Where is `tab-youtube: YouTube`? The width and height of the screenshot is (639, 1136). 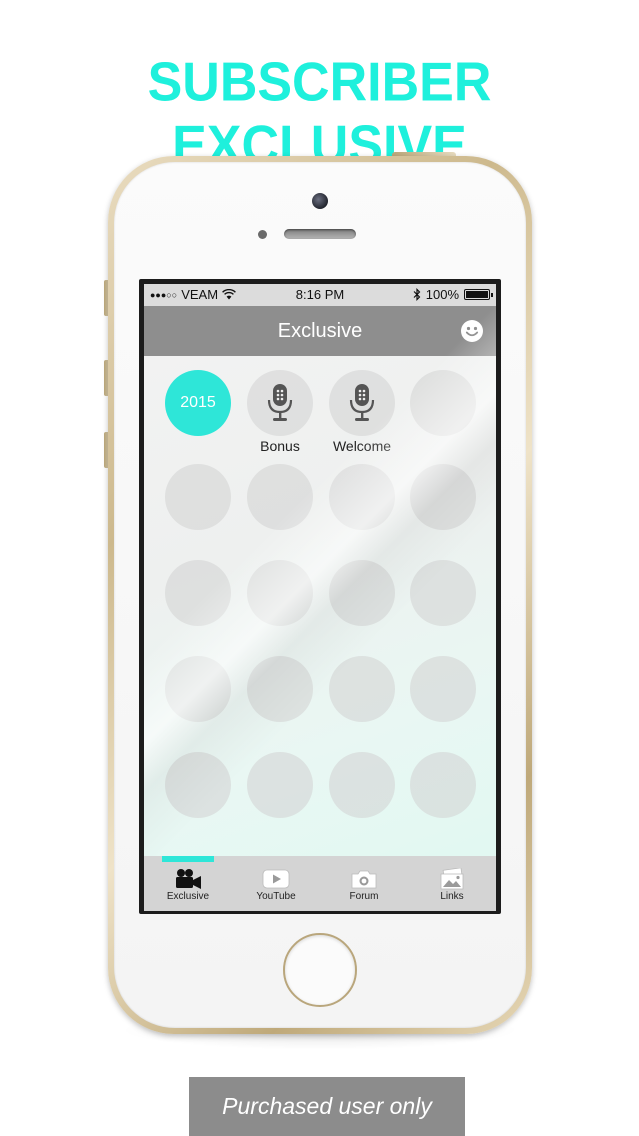
tab-youtube: YouTube is located at coordinates (276, 886).